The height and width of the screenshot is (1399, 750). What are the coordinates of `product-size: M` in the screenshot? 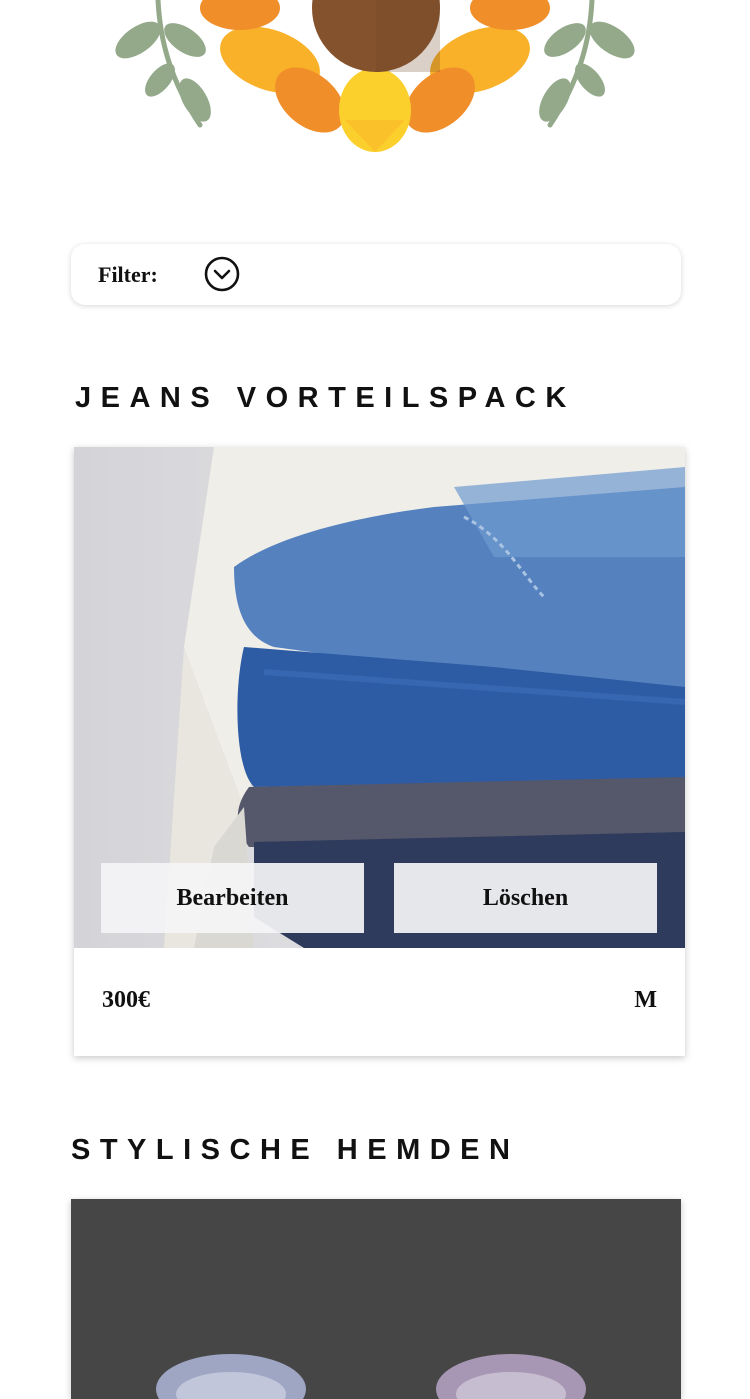 It's located at (645, 1000).